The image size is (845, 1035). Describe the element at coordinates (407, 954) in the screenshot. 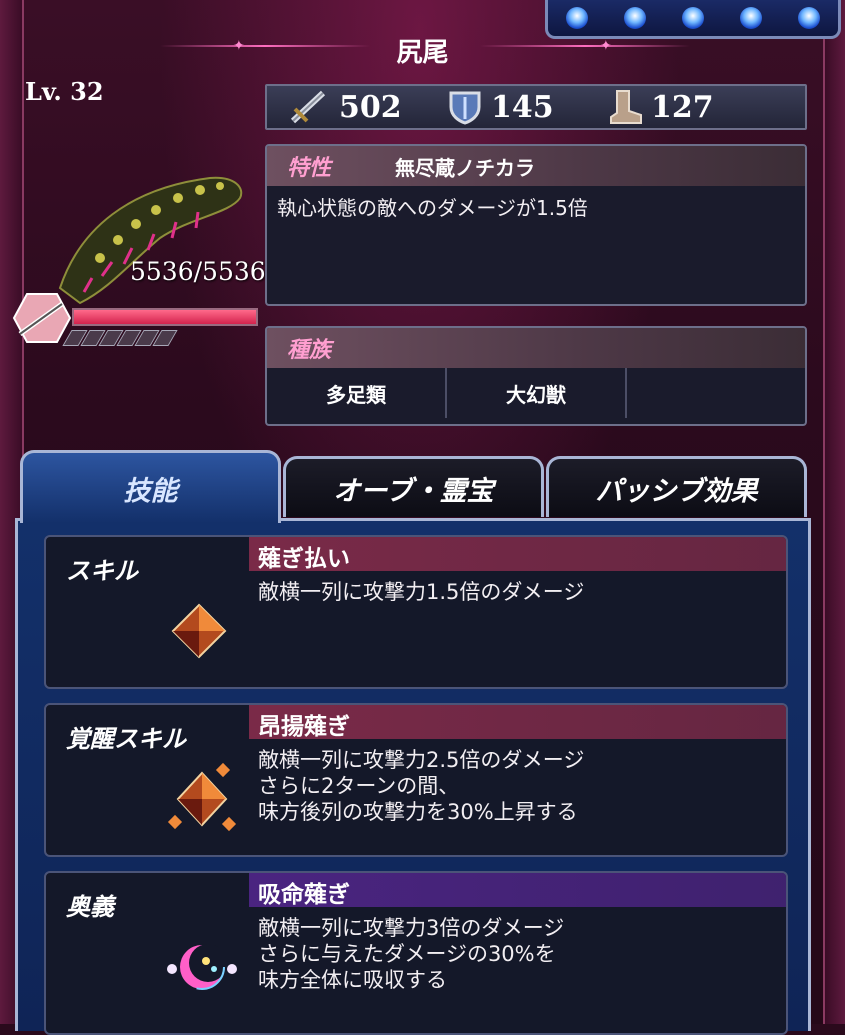

I see `skill-description-line: さらに与えたダメージの30%を` at that location.